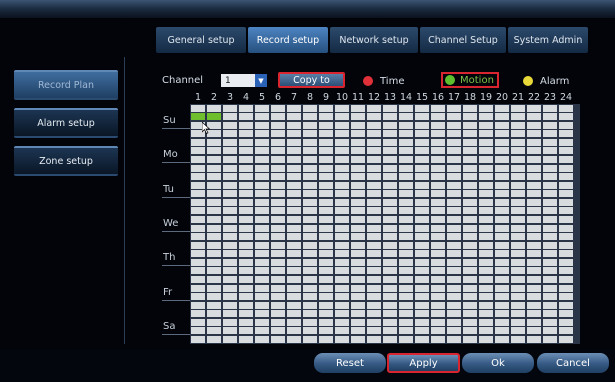 The image size is (615, 382). What do you see at coordinates (498, 363) in the screenshot?
I see `ok-button: Ok` at bounding box center [498, 363].